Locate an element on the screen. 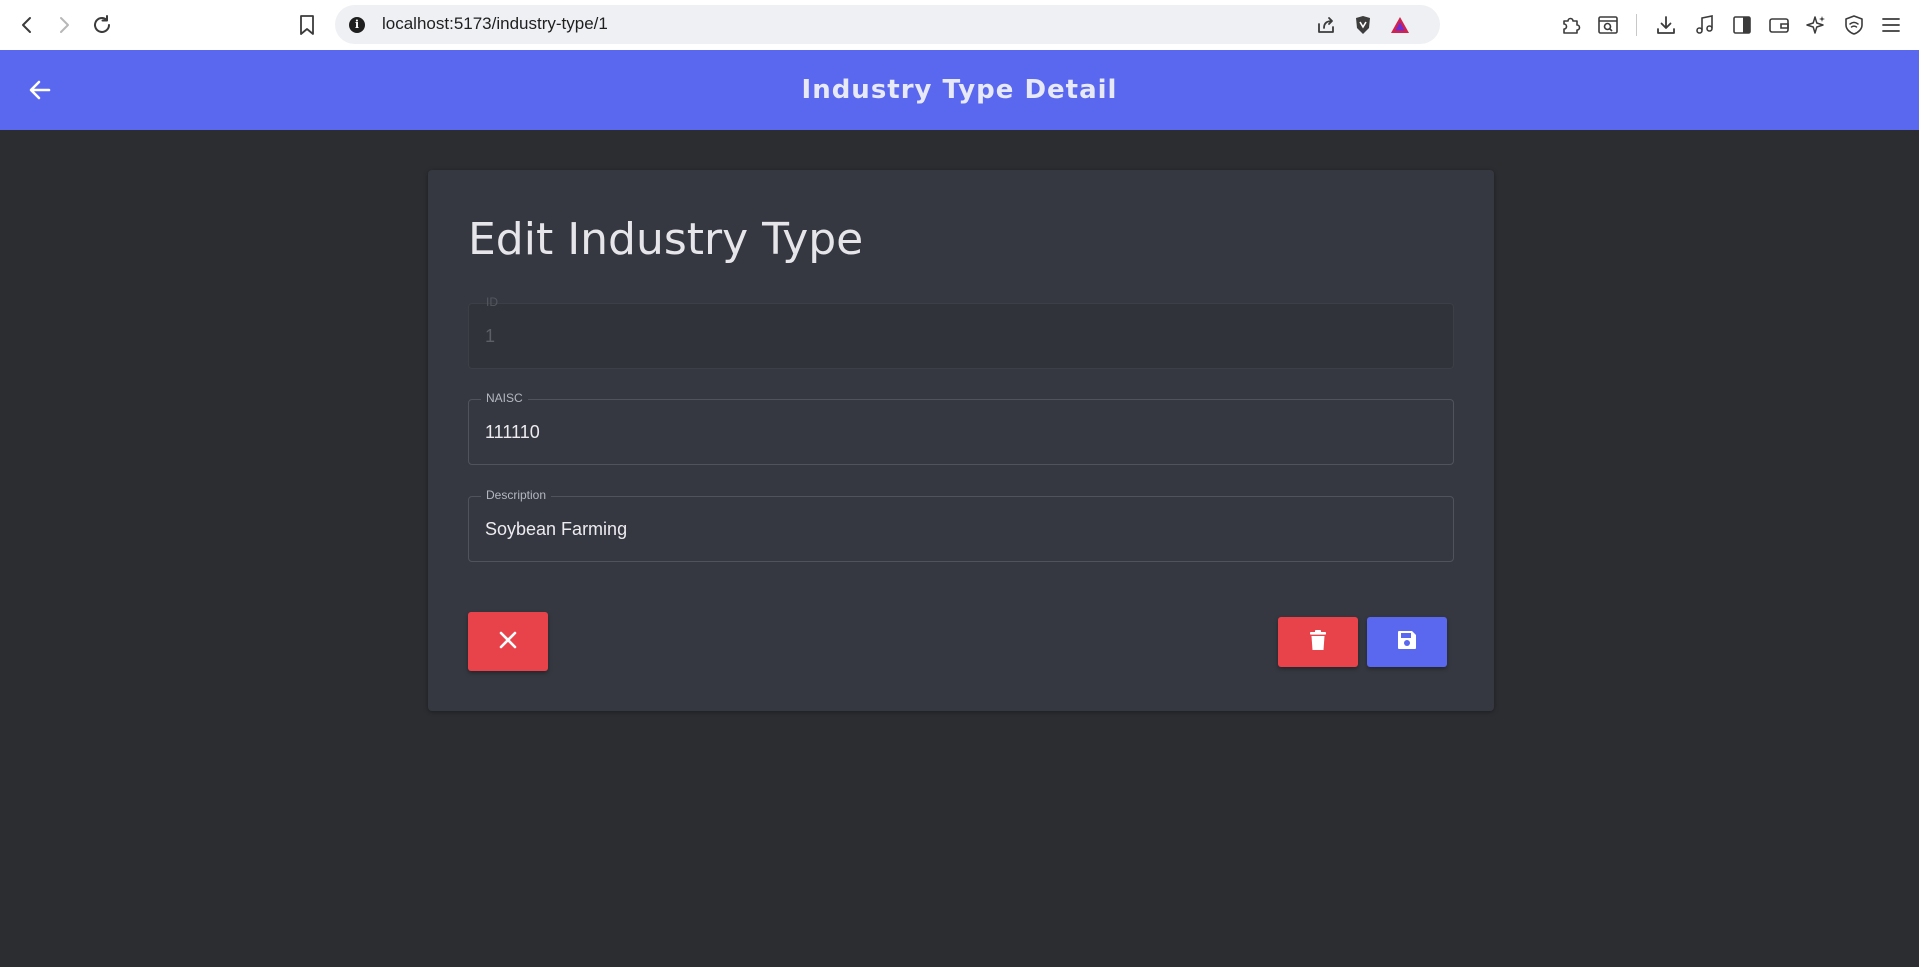 The width and height of the screenshot is (1919, 967). delete-button is located at coordinates (1318, 642).